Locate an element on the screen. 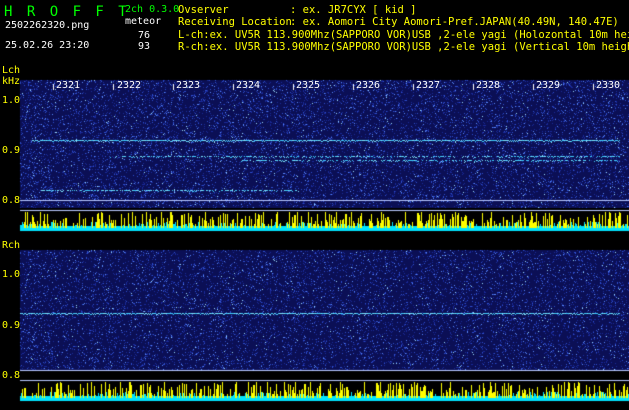  lch-ytick-0-9: 0.9 is located at coordinates (11, 150).